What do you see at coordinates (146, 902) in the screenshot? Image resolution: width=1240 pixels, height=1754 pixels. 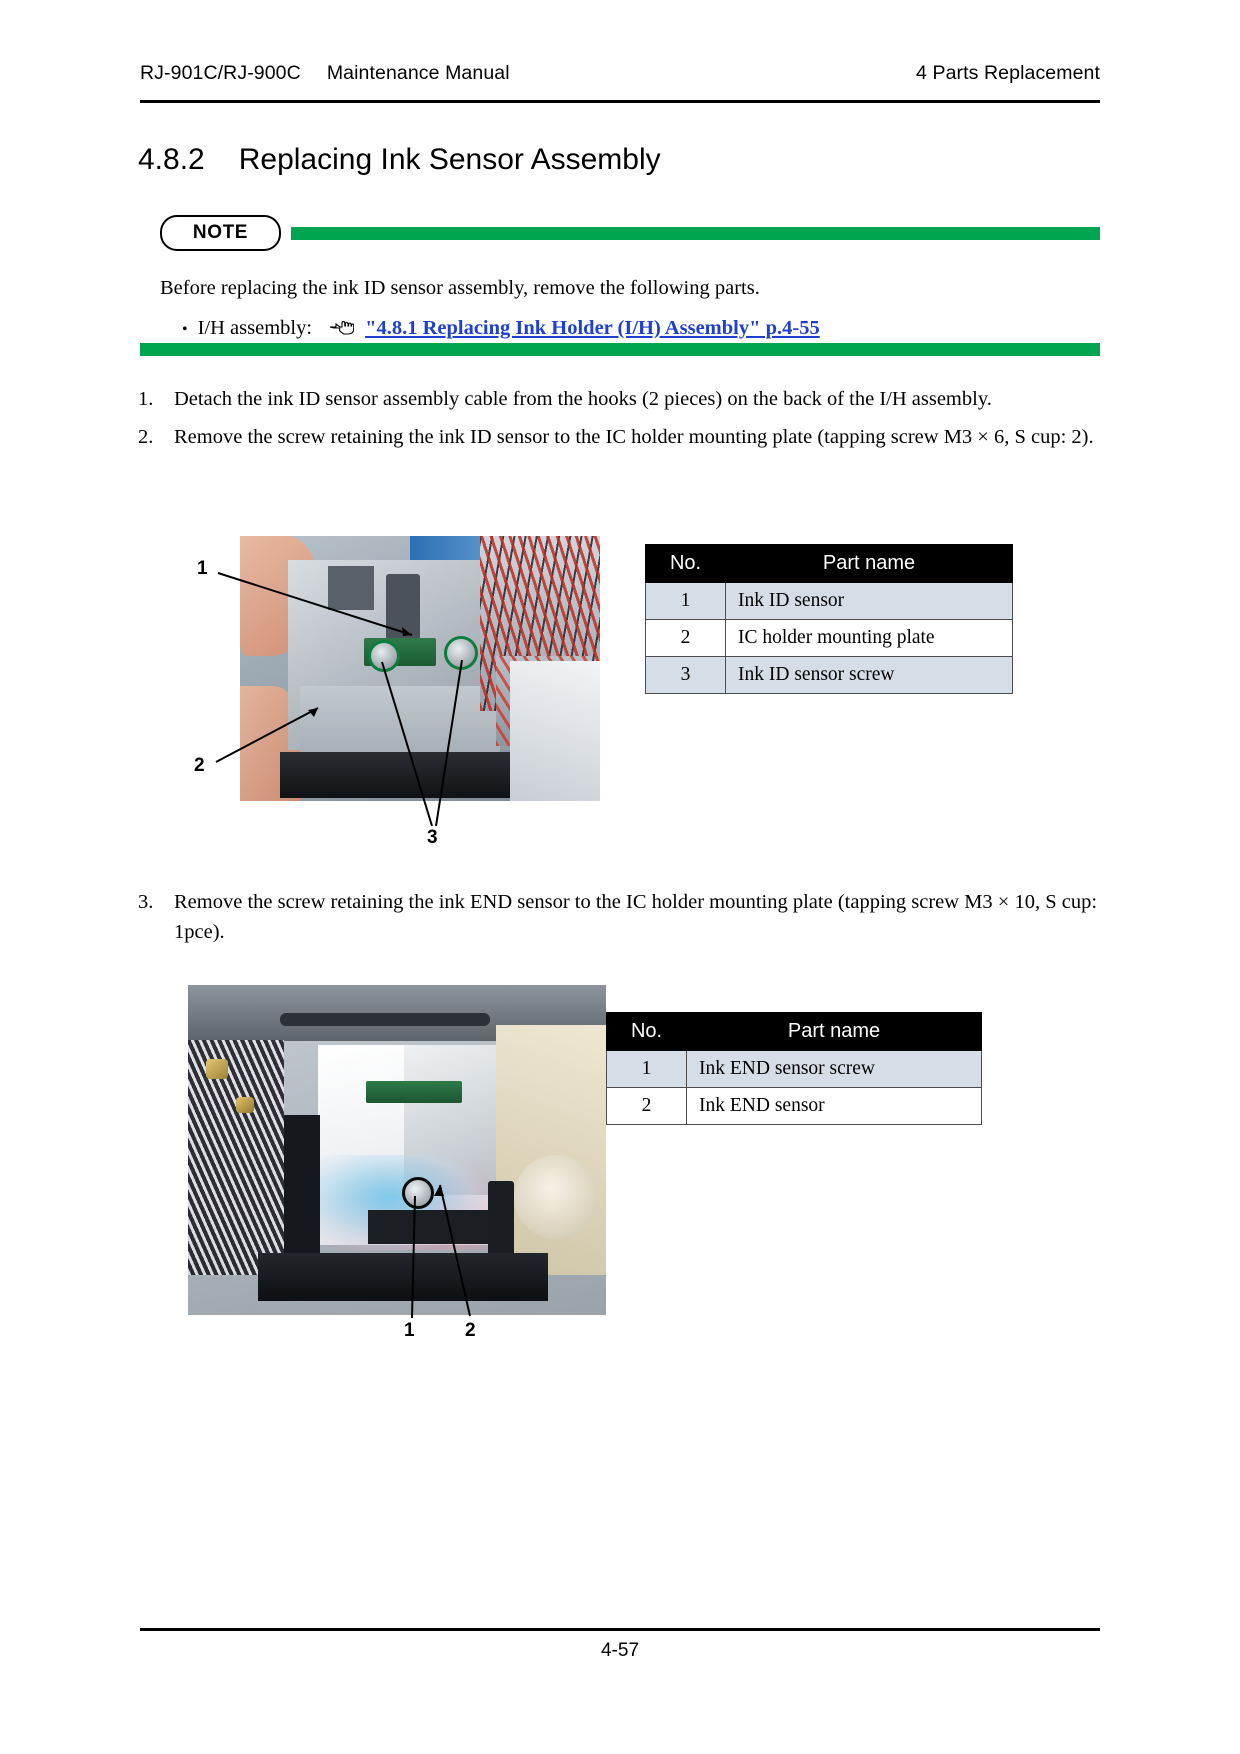 I see `step-3-number: 3.` at bounding box center [146, 902].